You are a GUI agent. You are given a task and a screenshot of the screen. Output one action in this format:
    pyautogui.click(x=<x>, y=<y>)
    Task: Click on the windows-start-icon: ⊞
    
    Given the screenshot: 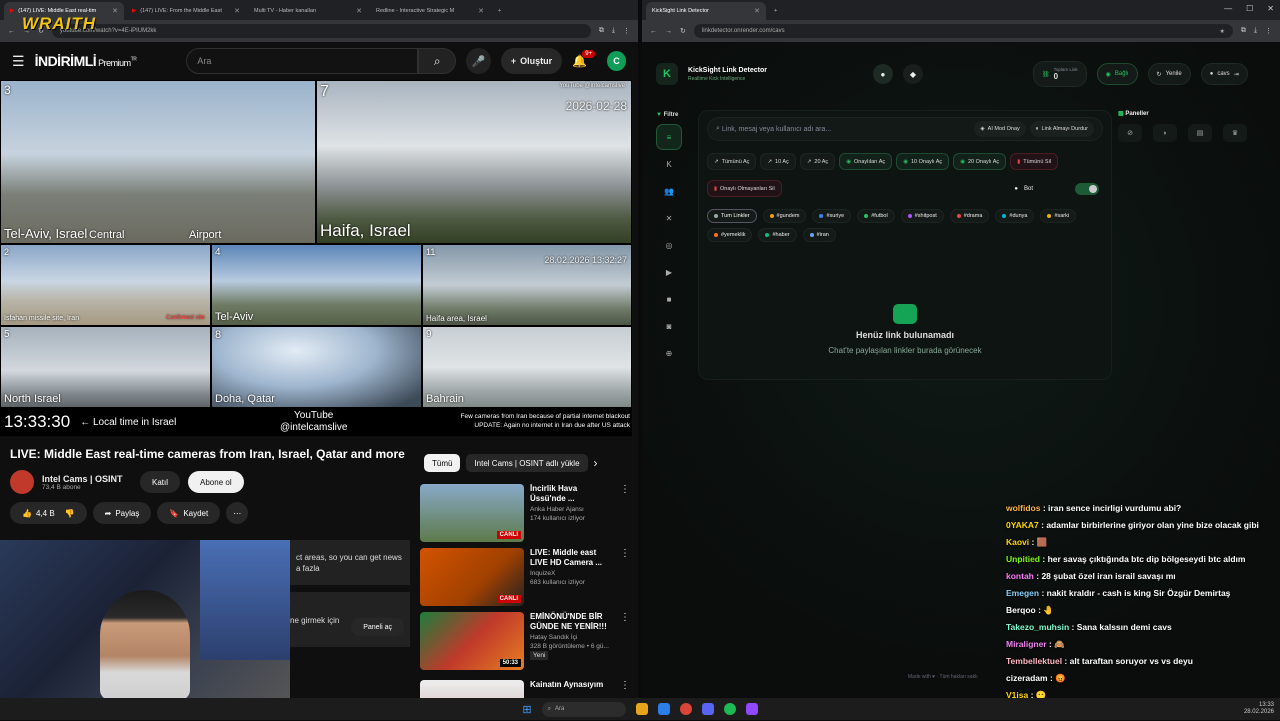 What is the action you would take?
    pyautogui.click(x=526, y=709)
    